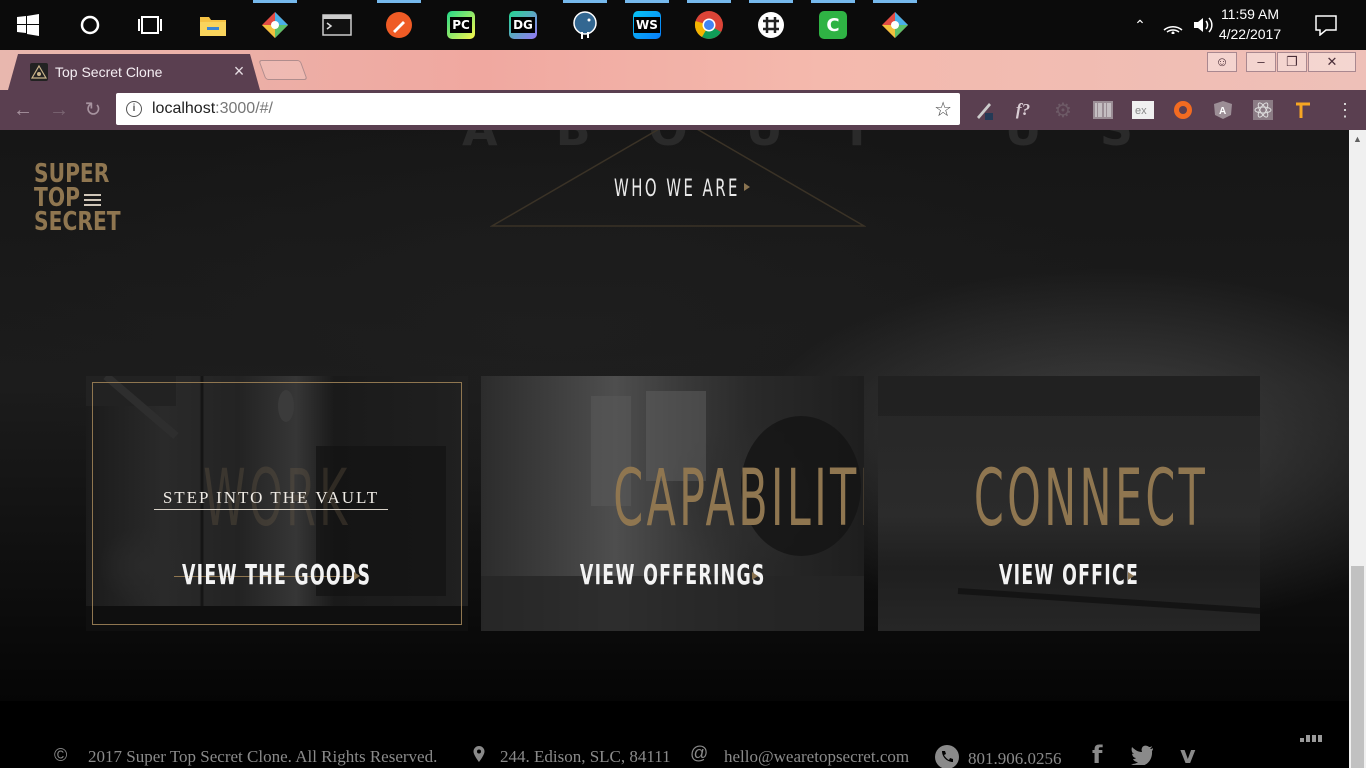  What do you see at coordinates (1069, 574) in the screenshot?
I see `view-office-link: VIEW OFFICE` at bounding box center [1069, 574].